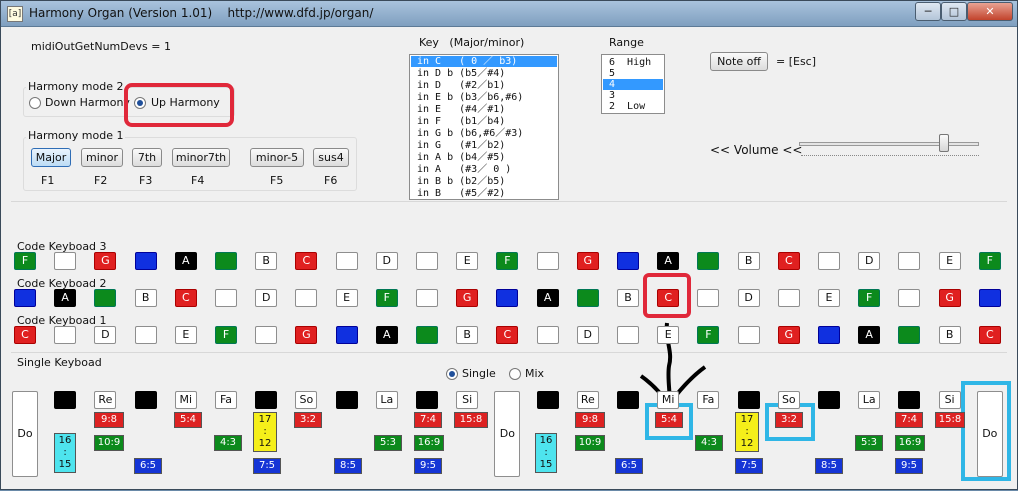 Image resolution: width=1018 pixels, height=491 pixels. I want to click on key-item: in A (#3／ 0 ), so click(484, 169).